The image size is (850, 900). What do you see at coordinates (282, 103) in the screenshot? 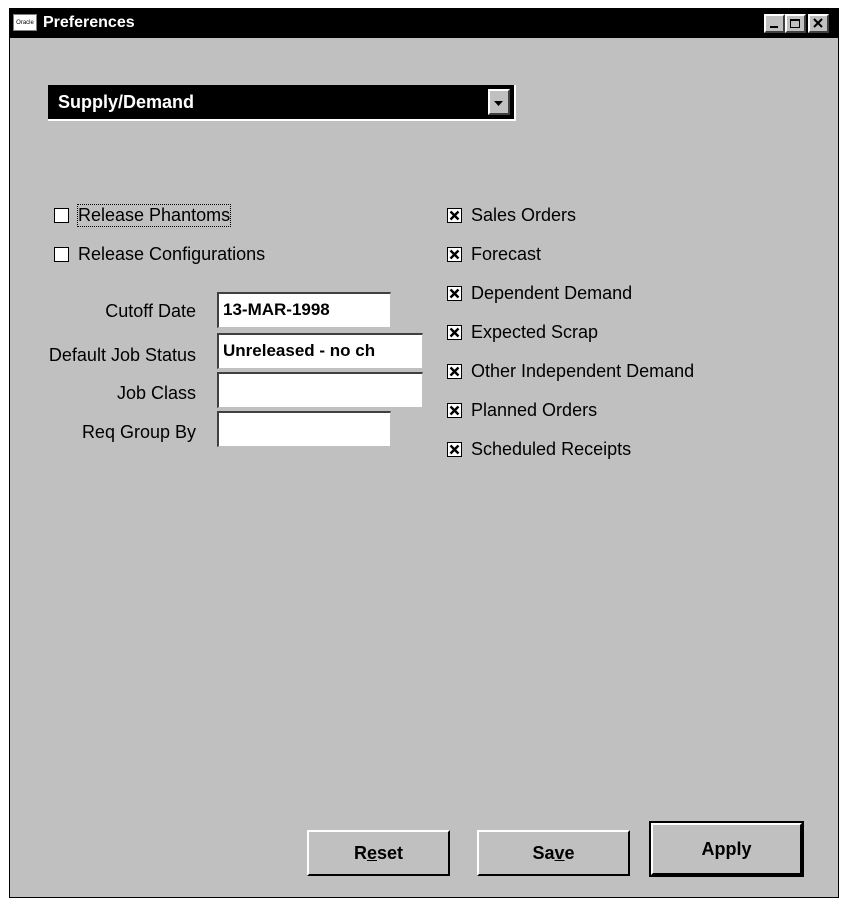
I see `section-dropdown: Supply/Demand` at bounding box center [282, 103].